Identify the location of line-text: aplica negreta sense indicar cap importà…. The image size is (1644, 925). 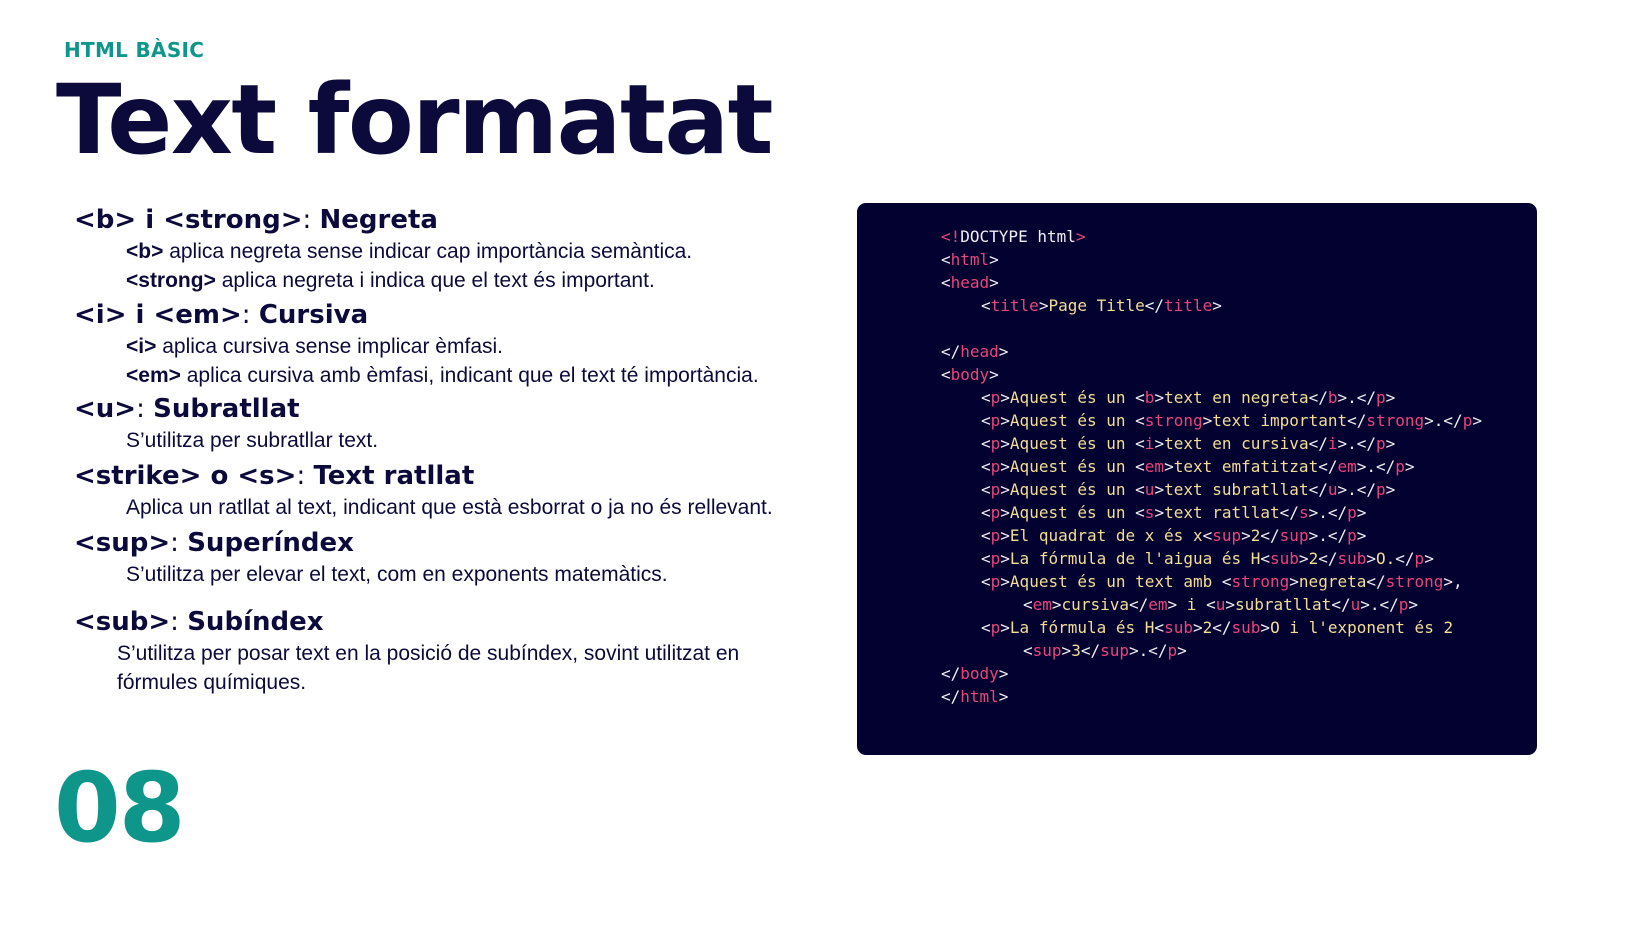
(428, 251).